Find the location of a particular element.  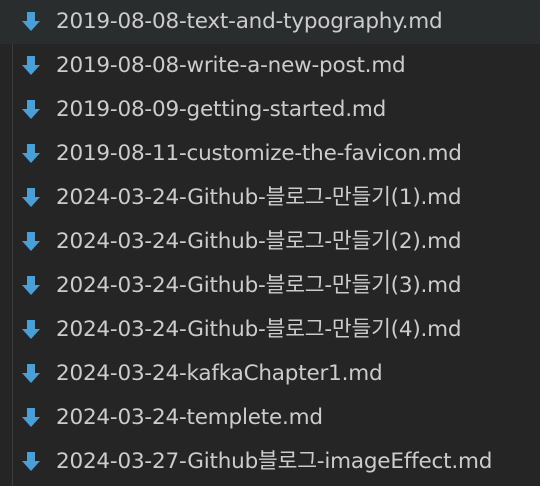

file-name: 2024-03-24-Github-블로그-만들기(2).md is located at coordinates (259, 241).